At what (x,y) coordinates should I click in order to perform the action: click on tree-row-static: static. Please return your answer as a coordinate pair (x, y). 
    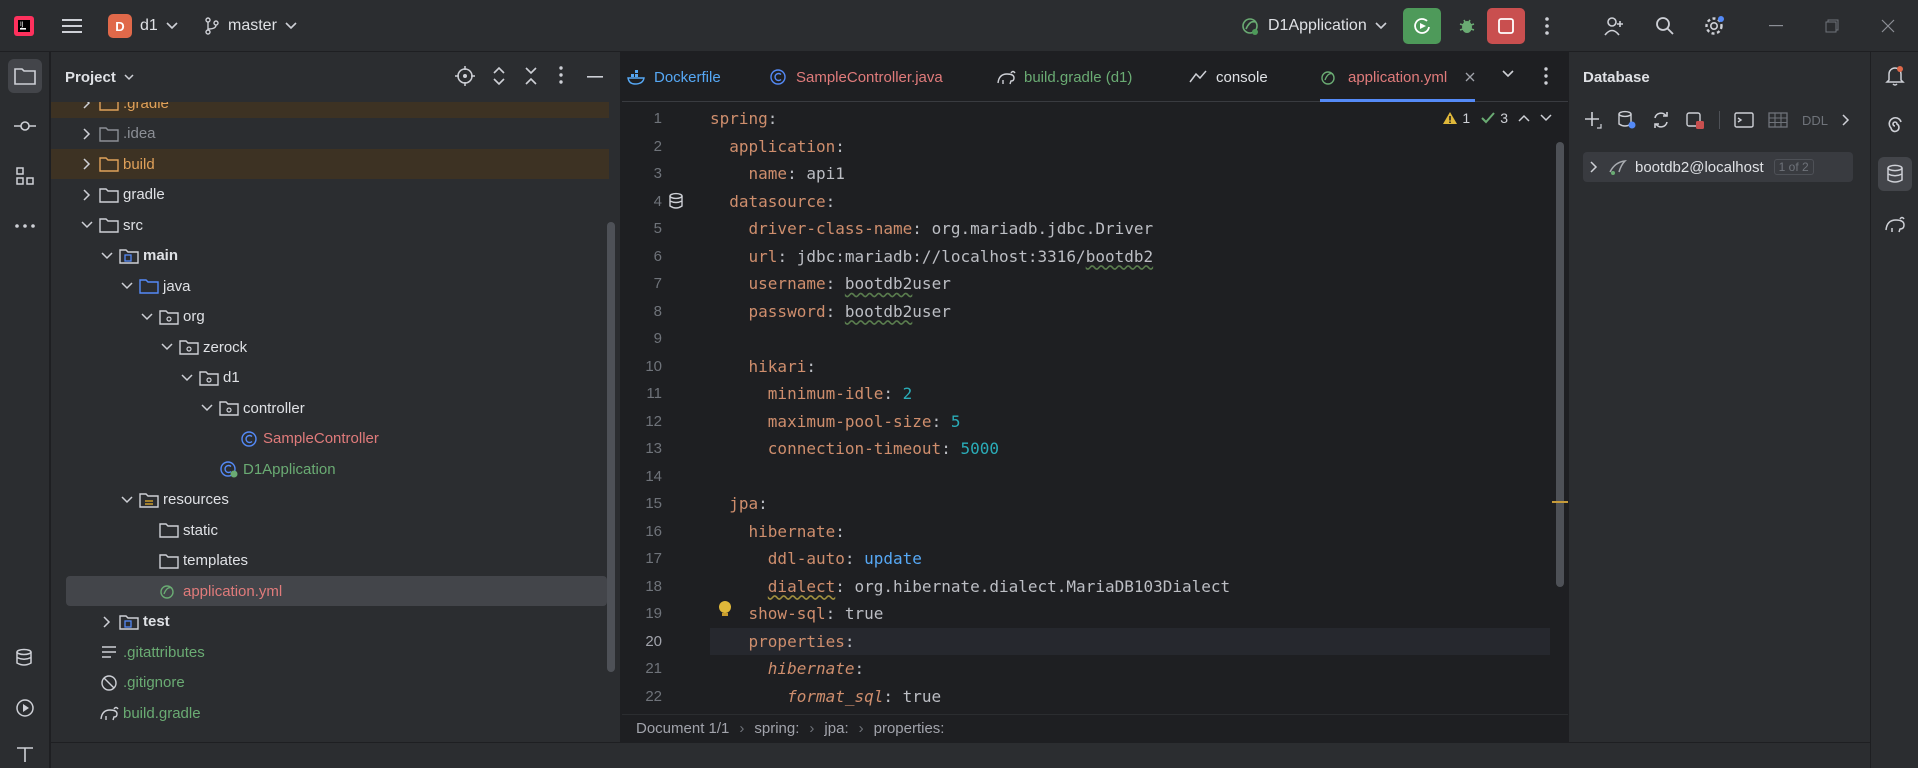
    Looking at the image, I should click on (330, 530).